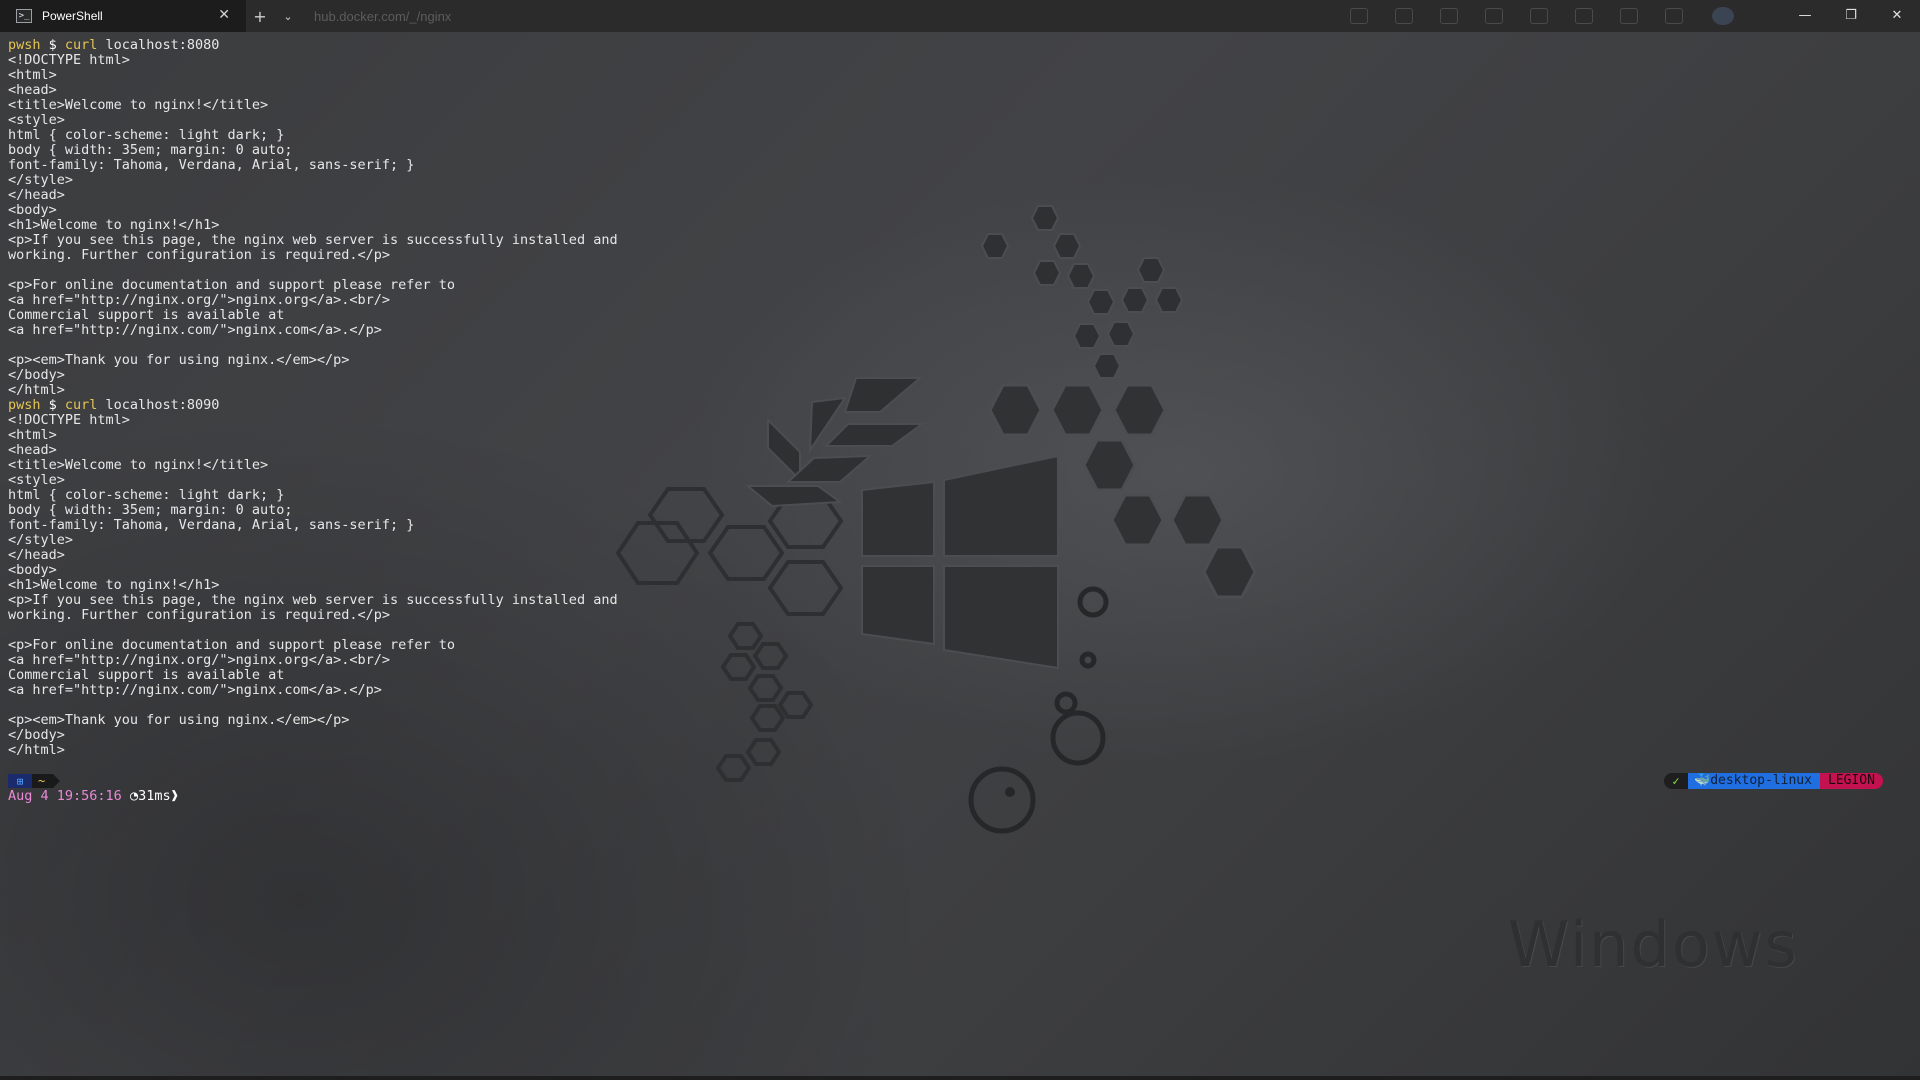 Image resolution: width=1920 pixels, height=1080 pixels. What do you see at coordinates (1404, 16) in the screenshot?
I see `favorite-icon` at bounding box center [1404, 16].